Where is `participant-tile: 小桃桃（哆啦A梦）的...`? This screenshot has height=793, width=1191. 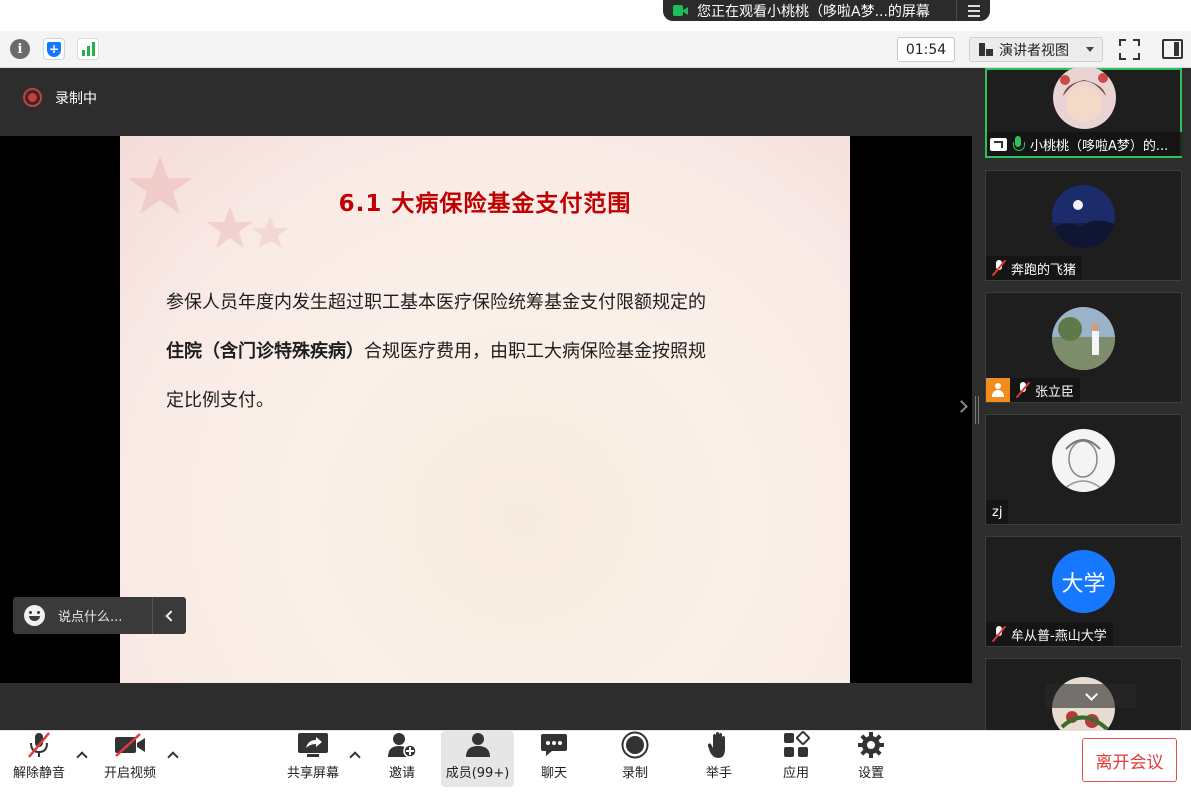 participant-tile: 小桃桃（哆啦A梦）的... is located at coordinates (1083, 113).